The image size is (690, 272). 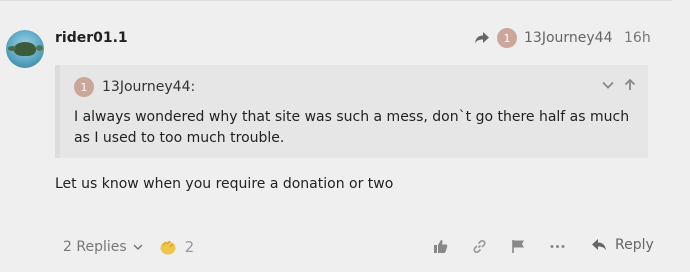 What do you see at coordinates (91, 38) in the screenshot?
I see `username: rider01.1` at bounding box center [91, 38].